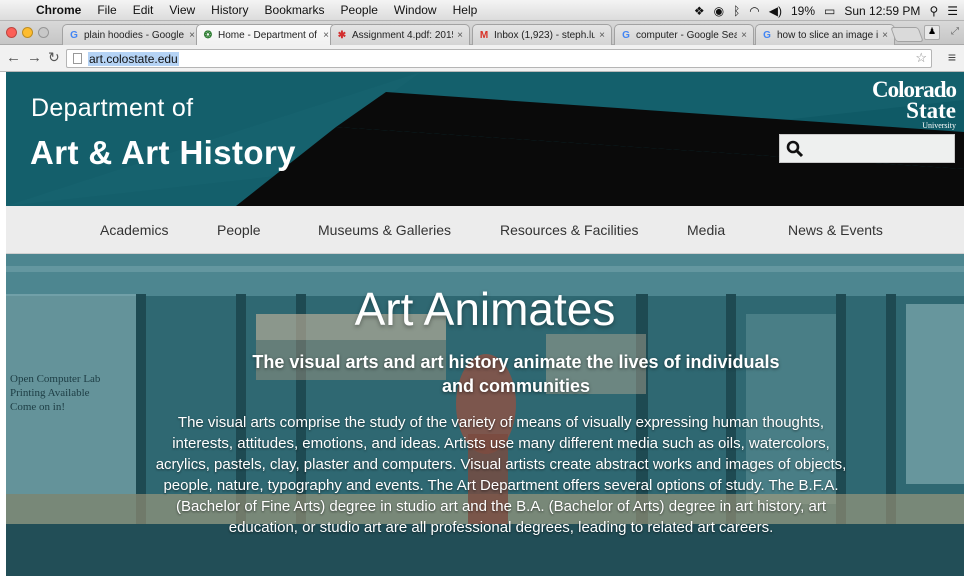 The width and height of the screenshot is (964, 576). Describe the element at coordinates (687, 35) in the screenshot. I see `tab-title: computer - Google Sear` at that location.